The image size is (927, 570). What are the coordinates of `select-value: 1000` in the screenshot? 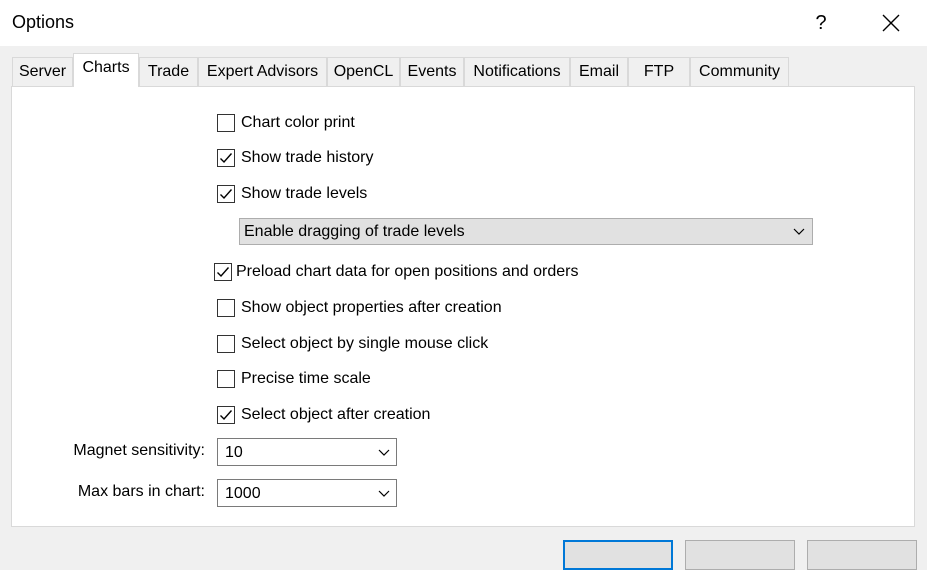 It's located at (243, 493).